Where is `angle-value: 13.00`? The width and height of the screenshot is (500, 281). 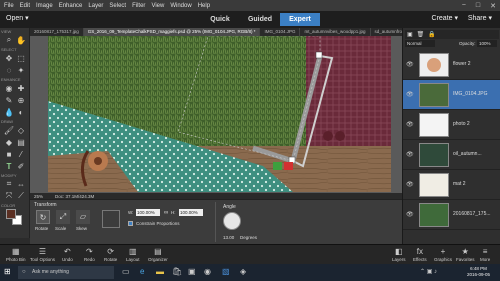 angle-value: 13.00 is located at coordinates (228, 237).